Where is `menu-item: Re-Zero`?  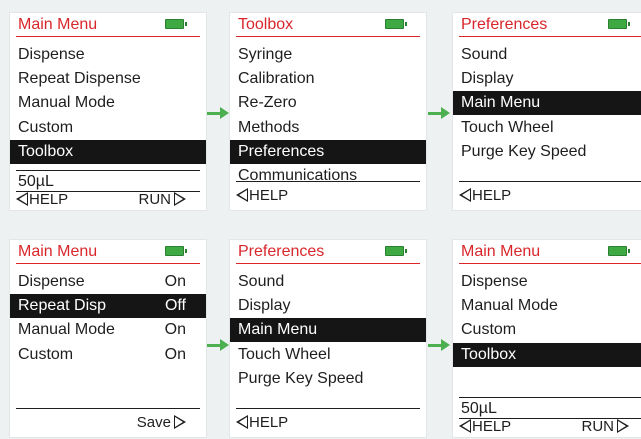
menu-item: Re-Zero is located at coordinates (328, 103).